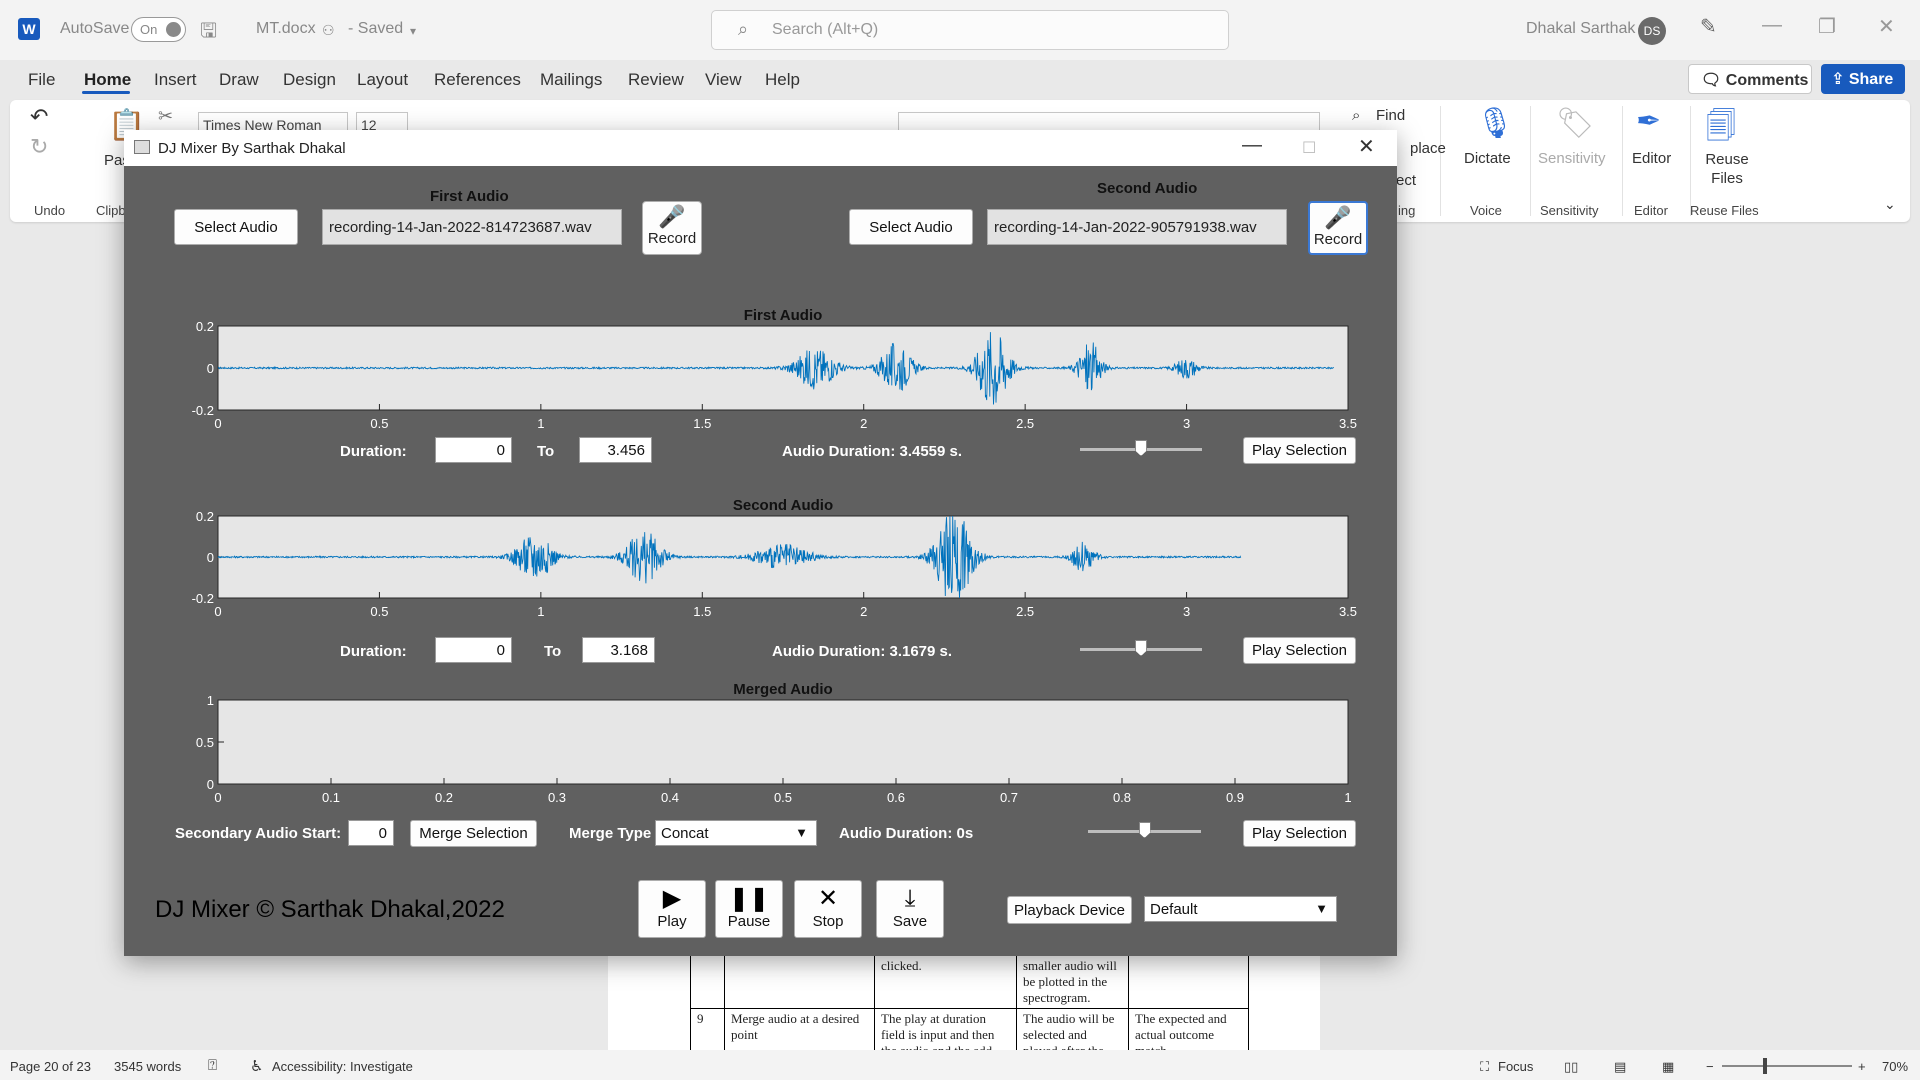 This screenshot has width=1920, height=1080. What do you see at coordinates (41, 80) in the screenshot?
I see `tab-file: File` at bounding box center [41, 80].